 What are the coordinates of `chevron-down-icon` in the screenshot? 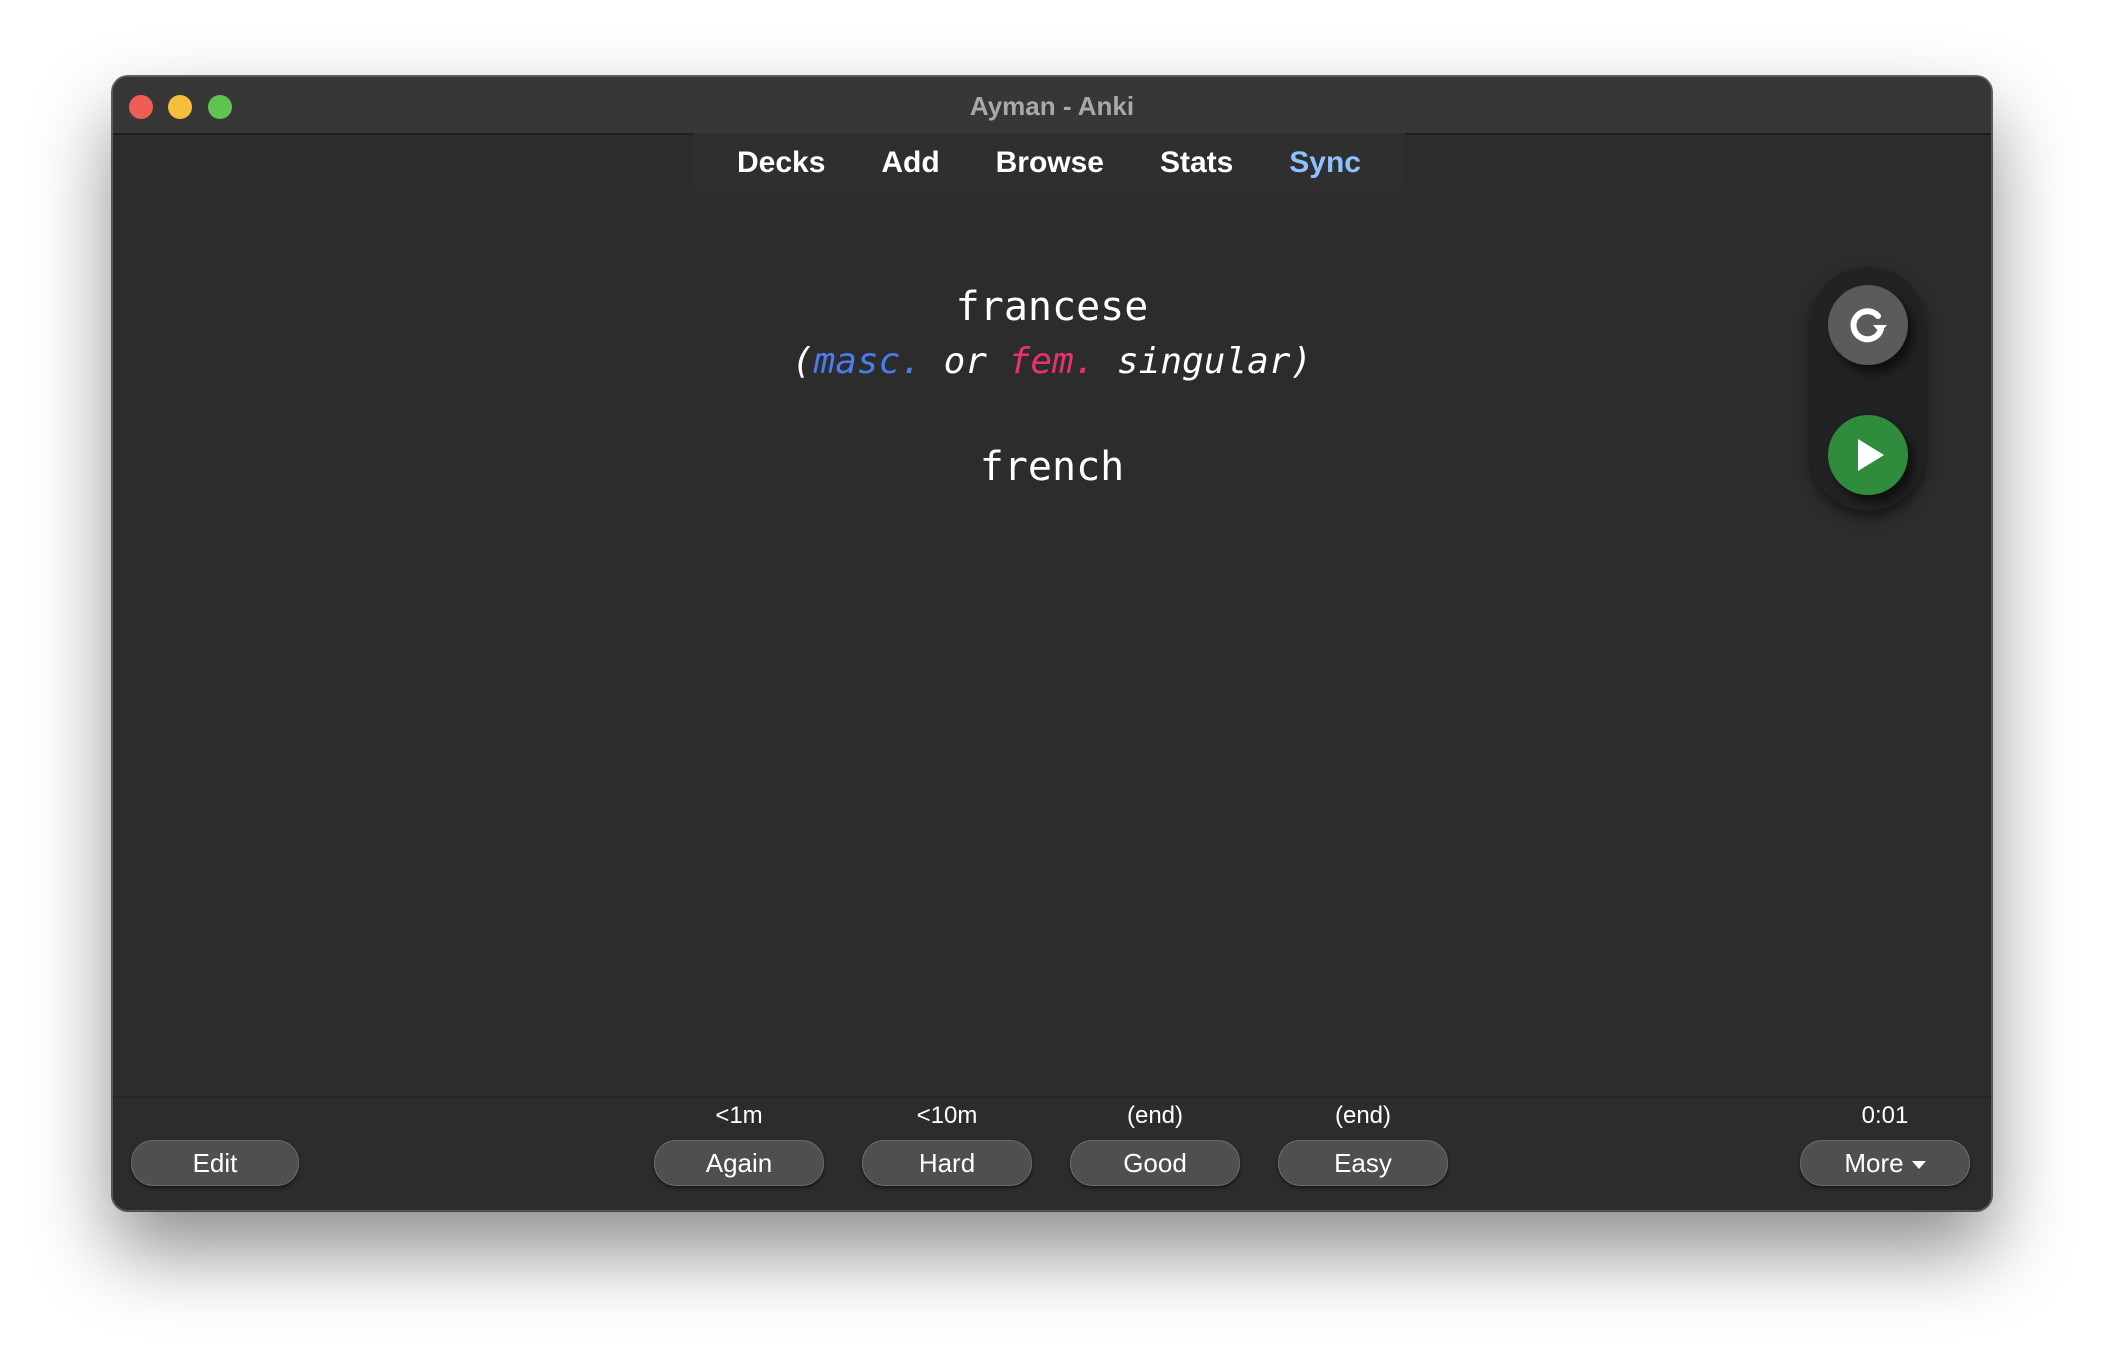 It's located at (1918, 1165).